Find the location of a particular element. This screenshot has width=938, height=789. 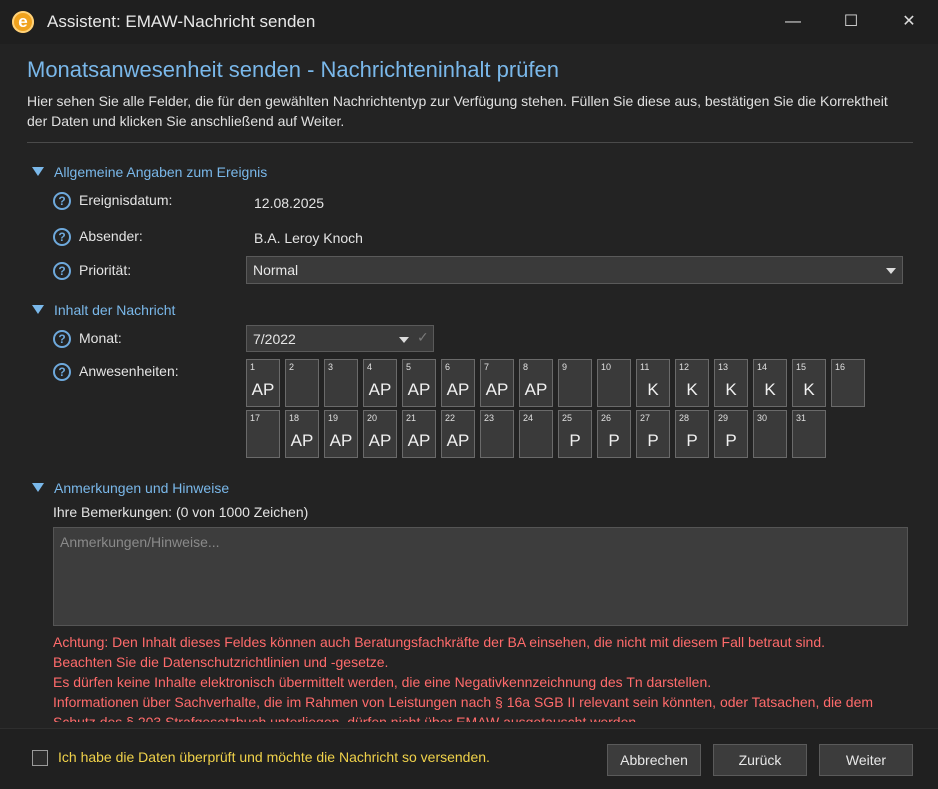

attendance-day-cell: 31 is located at coordinates (809, 434).